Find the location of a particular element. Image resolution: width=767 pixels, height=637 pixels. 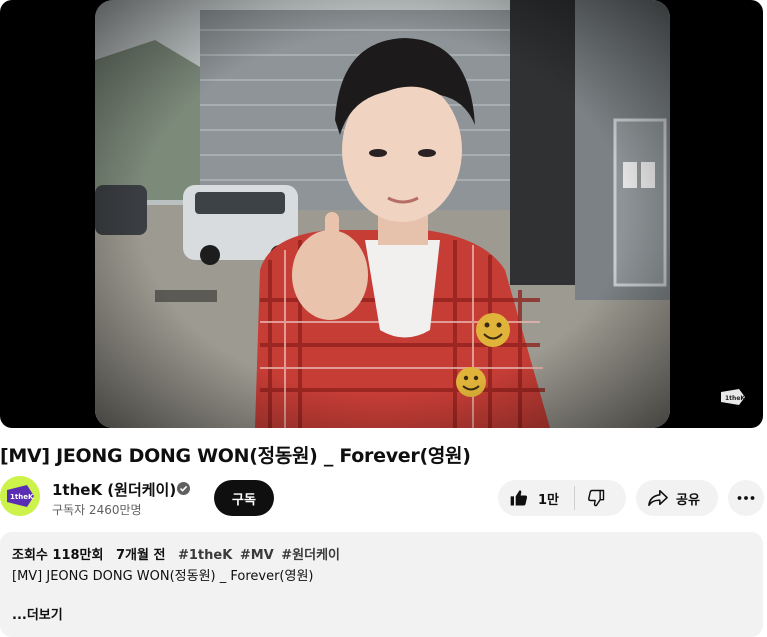

view-count: 조회수 118만회 is located at coordinates (58, 555).